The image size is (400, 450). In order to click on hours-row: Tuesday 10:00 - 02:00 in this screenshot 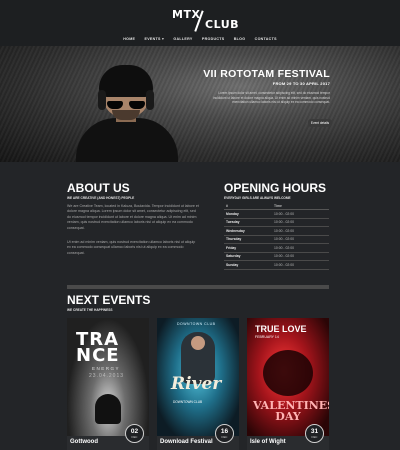, I will do `click(276, 223)`.